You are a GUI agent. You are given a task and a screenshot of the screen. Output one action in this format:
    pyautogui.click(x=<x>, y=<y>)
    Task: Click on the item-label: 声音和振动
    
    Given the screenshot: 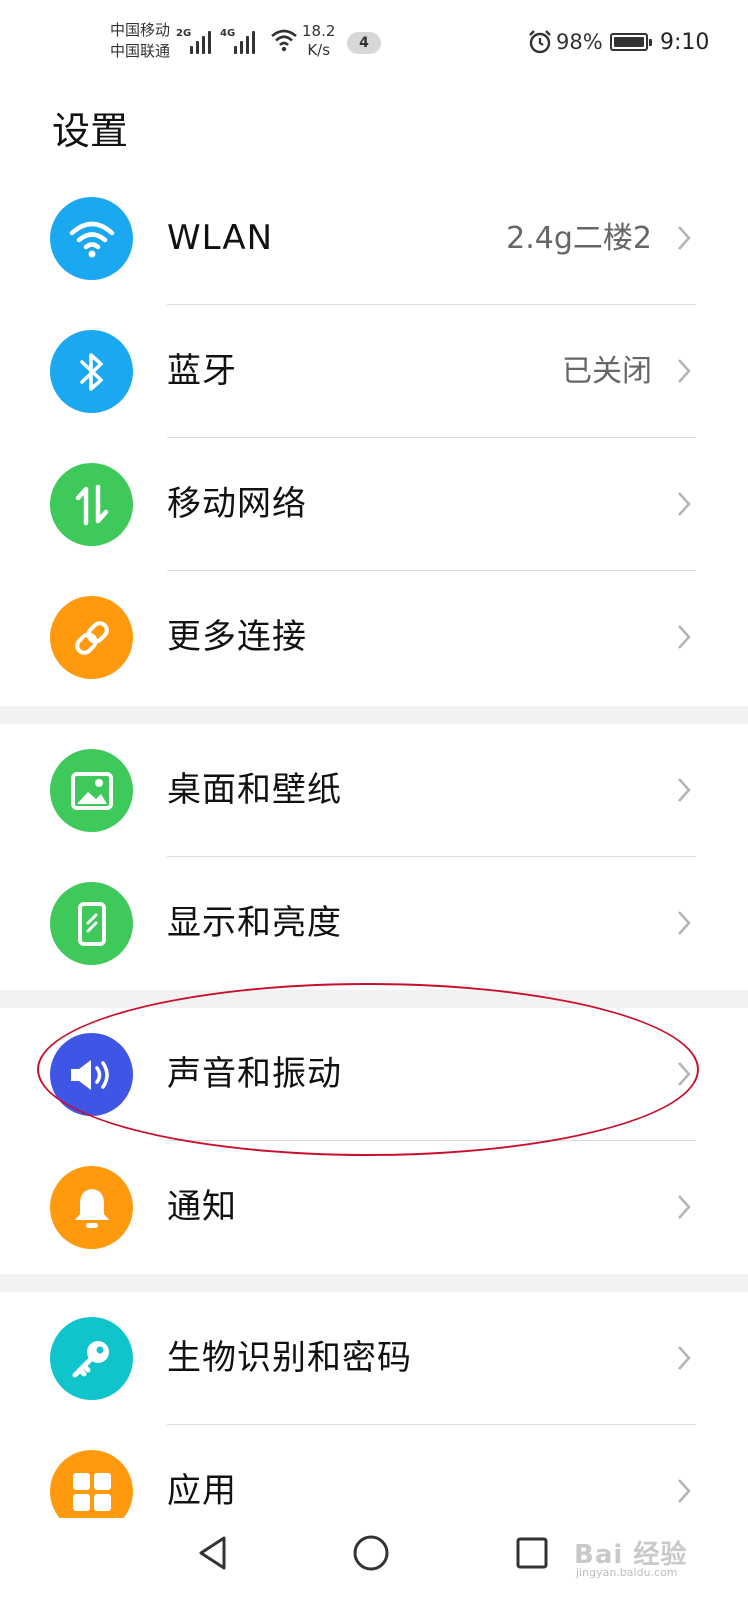 What is the action you would take?
    pyautogui.click(x=254, y=1074)
    